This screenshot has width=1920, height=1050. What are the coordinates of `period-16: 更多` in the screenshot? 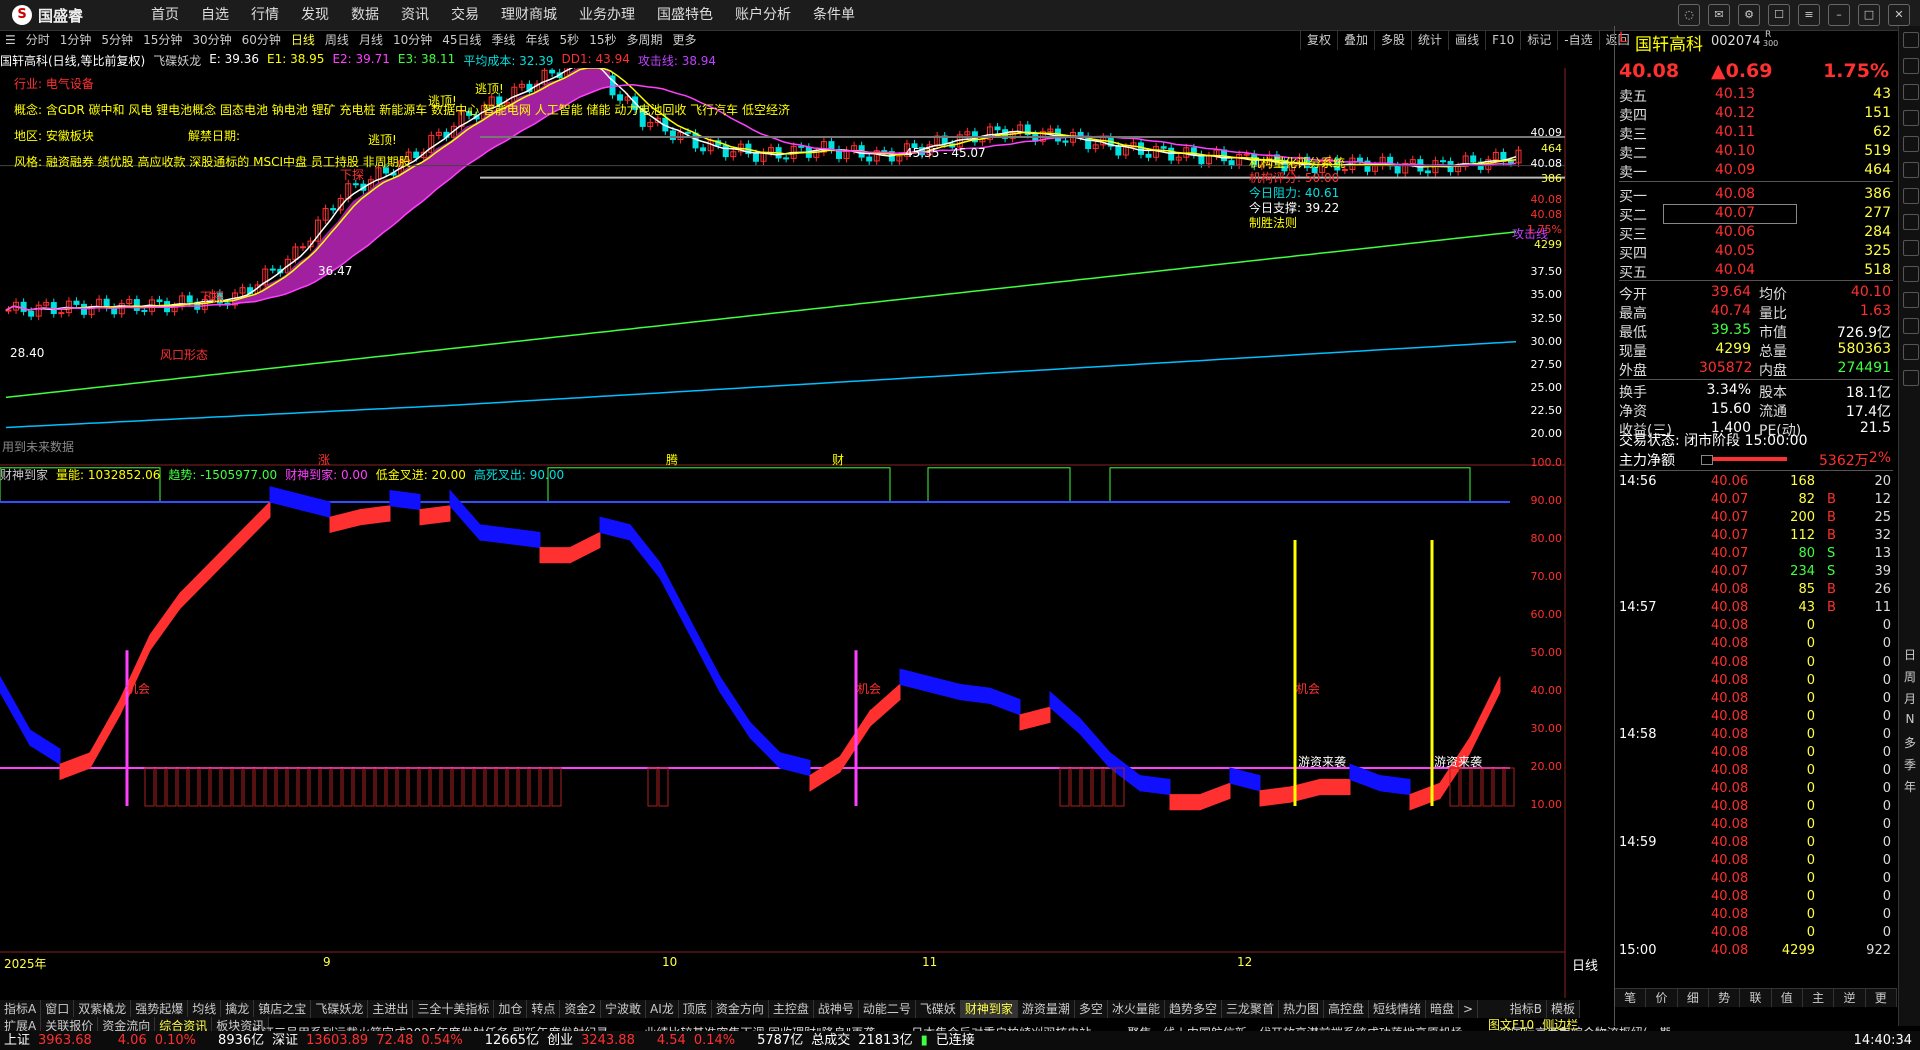 It's located at (684, 40).